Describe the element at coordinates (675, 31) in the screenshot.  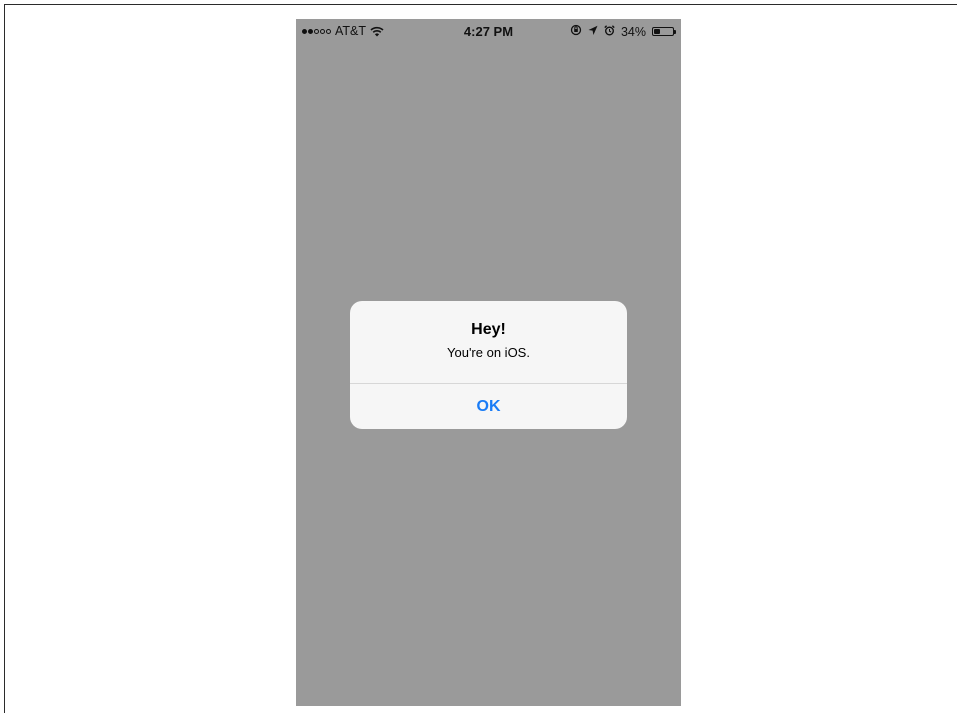
I see `battery-tip` at that location.